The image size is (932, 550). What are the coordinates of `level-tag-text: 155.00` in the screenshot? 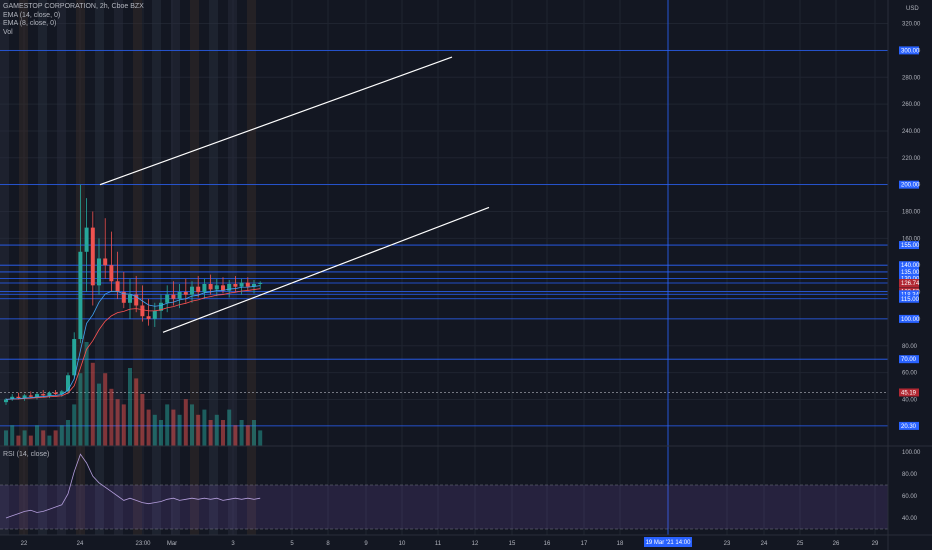 It's located at (910, 246).